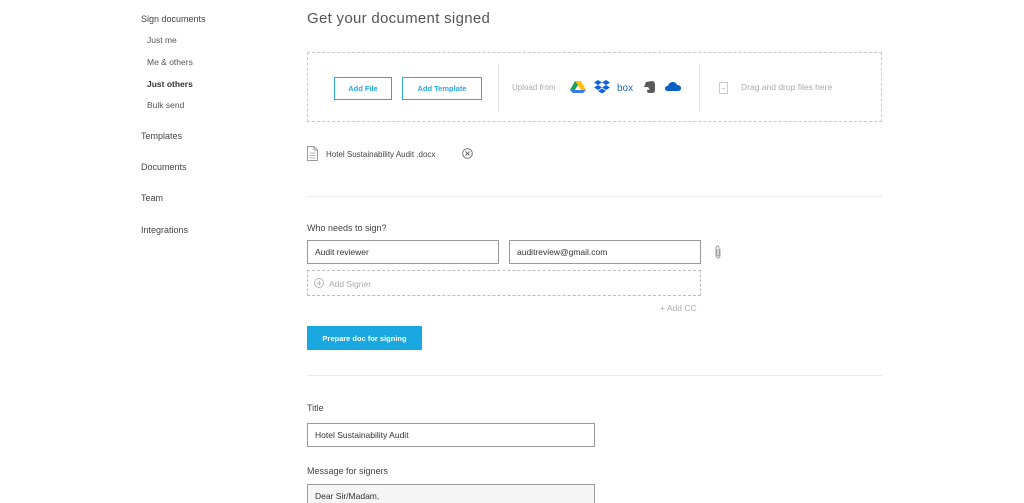 This screenshot has width=1024, height=503. What do you see at coordinates (442, 88) in the screenshot?
I see `add-template-button: Add Template` at bounding box center [442, 88].